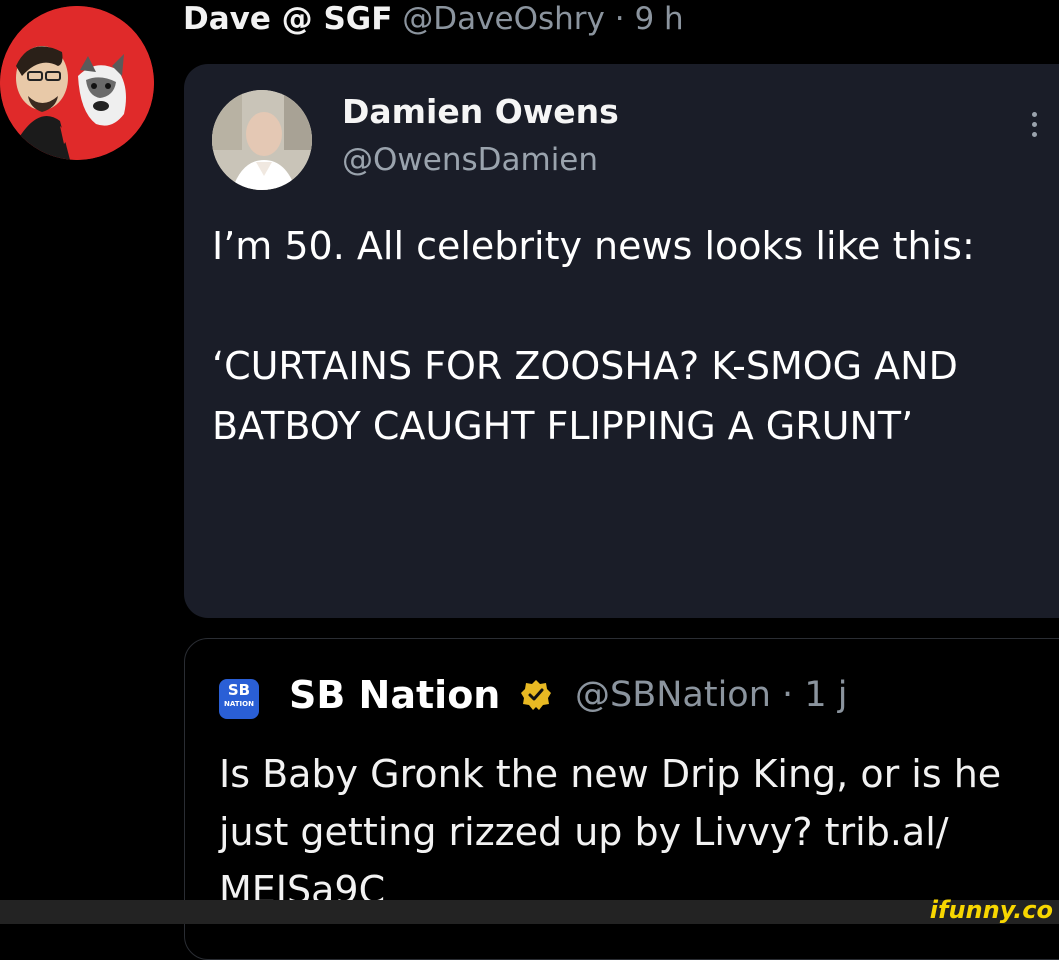  Describe the element at coordinates (394, 695) in the screenshot. I see `nested-author-name: SB Nation` at that location.